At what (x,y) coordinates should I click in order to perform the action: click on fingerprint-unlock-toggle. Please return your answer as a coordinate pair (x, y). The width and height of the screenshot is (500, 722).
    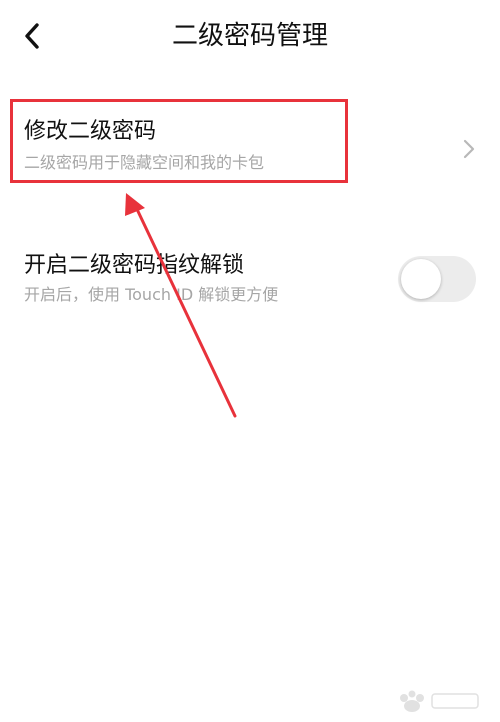
    Looking at the image, I should click on (437, 279).